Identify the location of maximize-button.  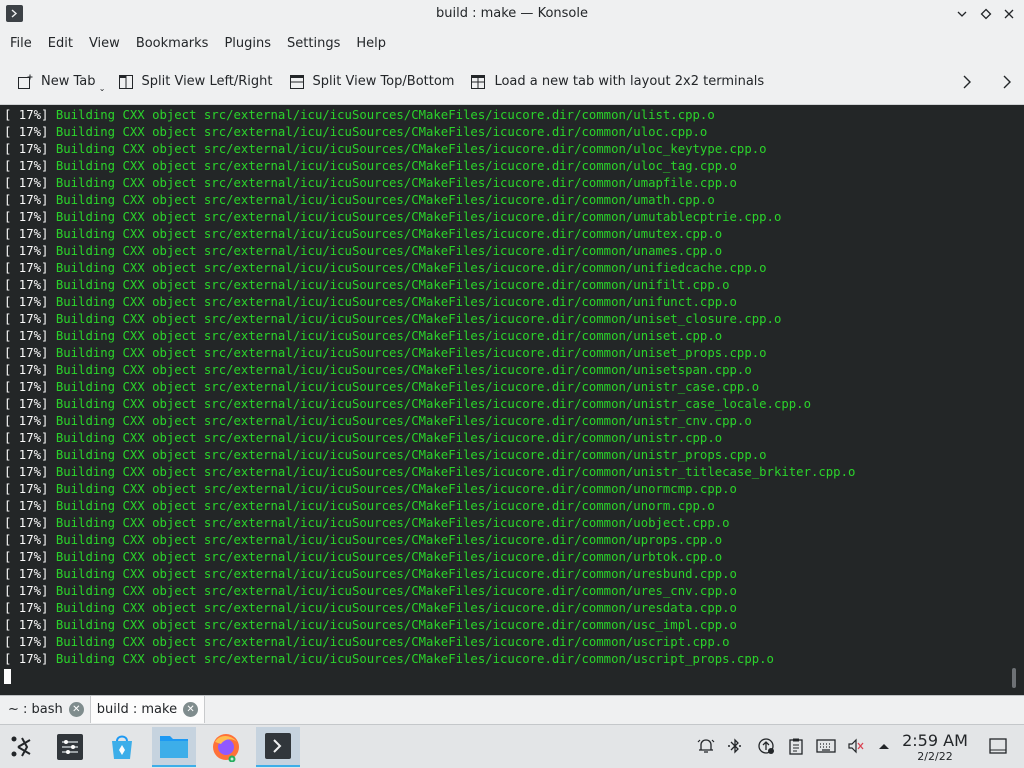
(986, 14).